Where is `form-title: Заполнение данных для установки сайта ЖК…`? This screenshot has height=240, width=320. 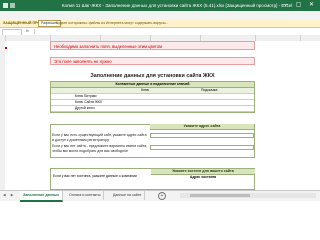 form-title: Заполнение данных для установки сайта ЖК… is located at coordinates (152, 76).